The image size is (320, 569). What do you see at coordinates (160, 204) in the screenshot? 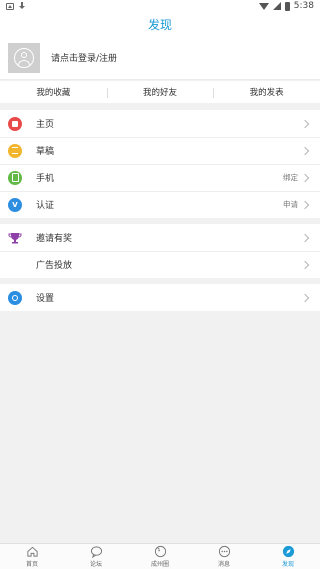
I see `menu-item-verification: V 认证 申请` at bounding box center [160, 204].